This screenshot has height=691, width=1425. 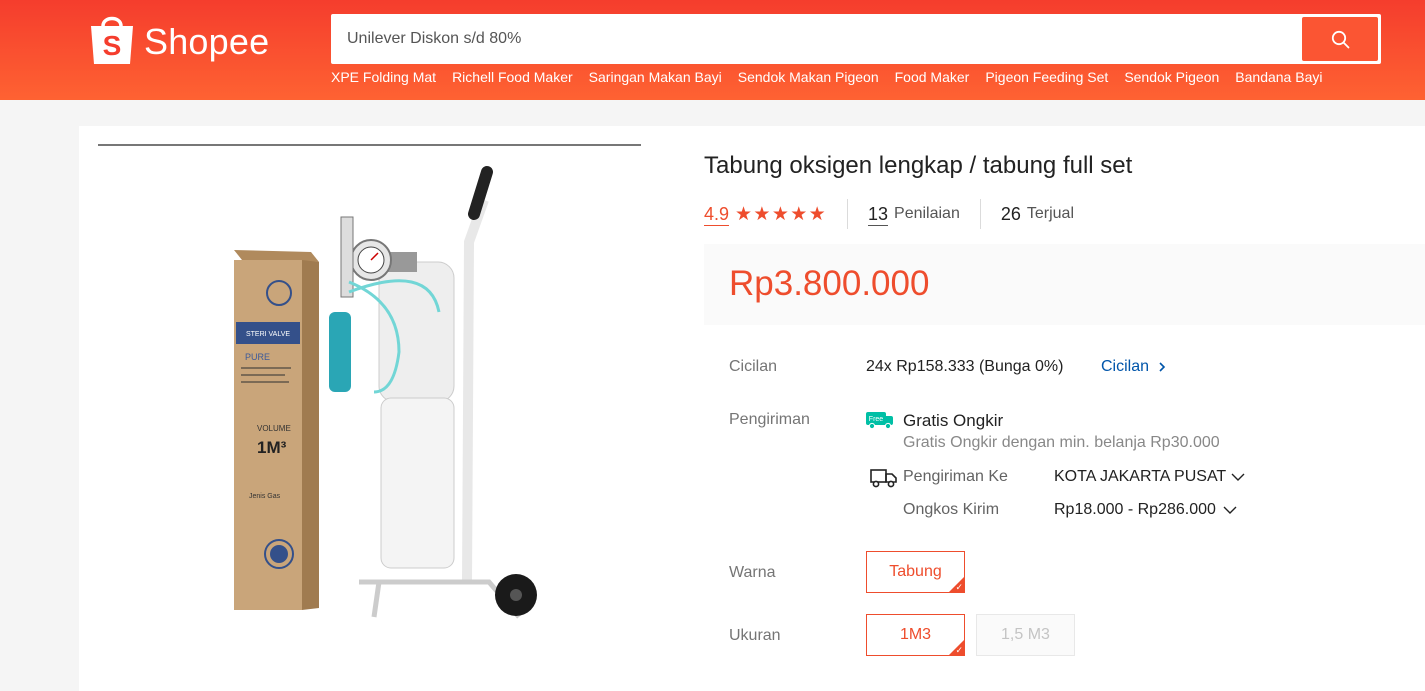 What do you see at coordinates (1135, 509) in the screenshot?
I see `shipping-cost-value: Rp18.000 - Rp286.000` at bounding box center [1135, 509].